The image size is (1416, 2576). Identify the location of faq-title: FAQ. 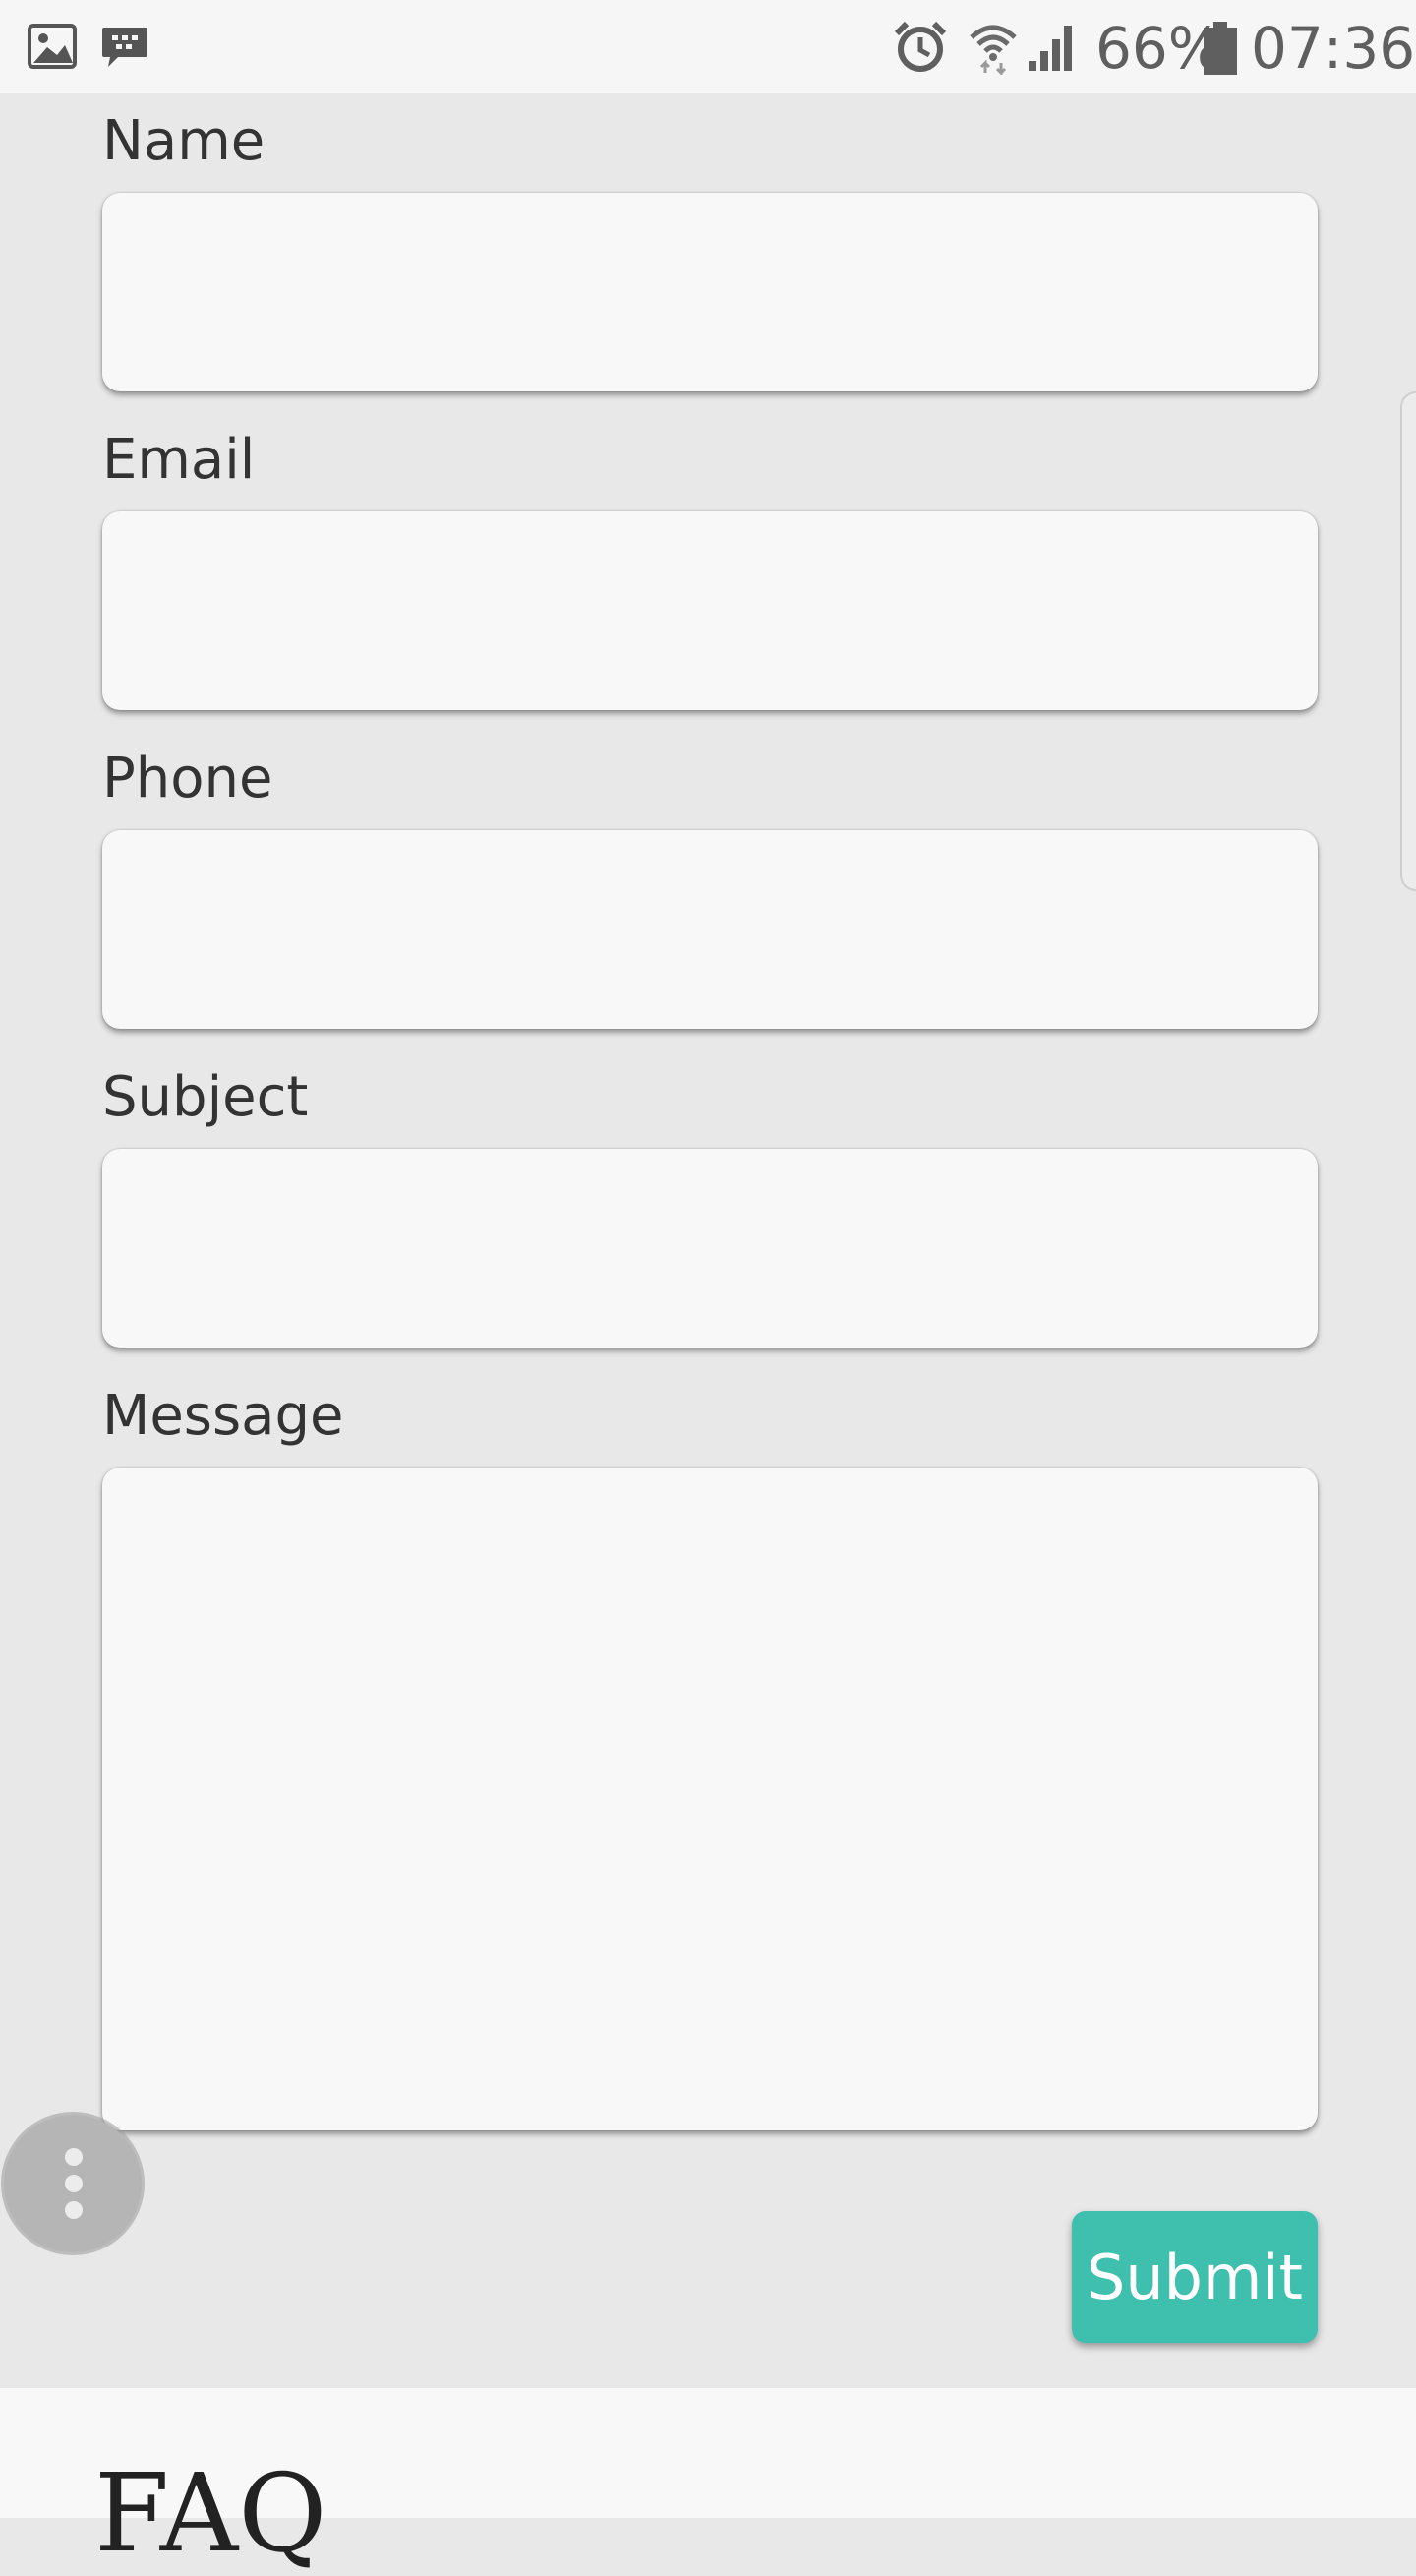
(210, 2513).